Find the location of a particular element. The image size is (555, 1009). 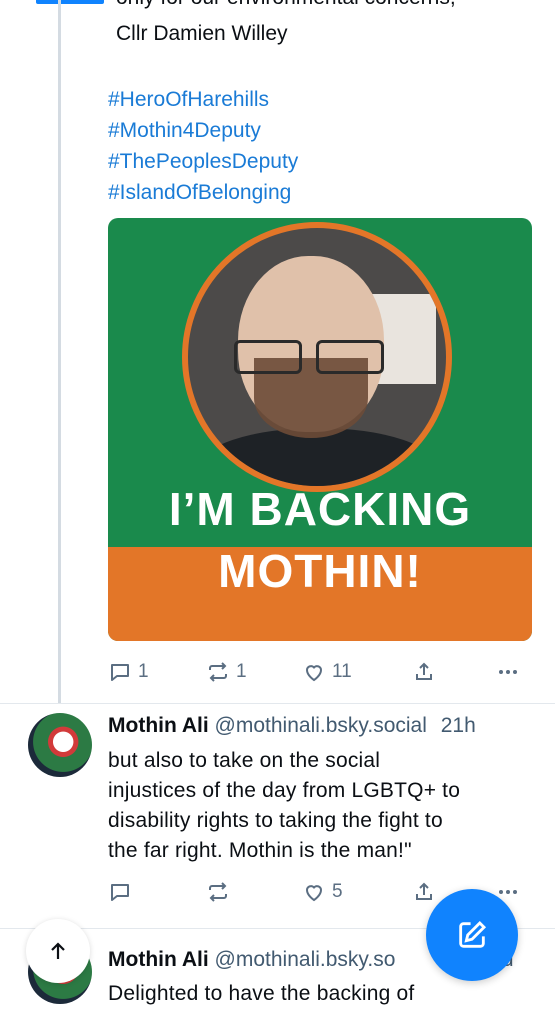

post-text-line: disability rights to taking the fight to is located at coordinates (275, 820).